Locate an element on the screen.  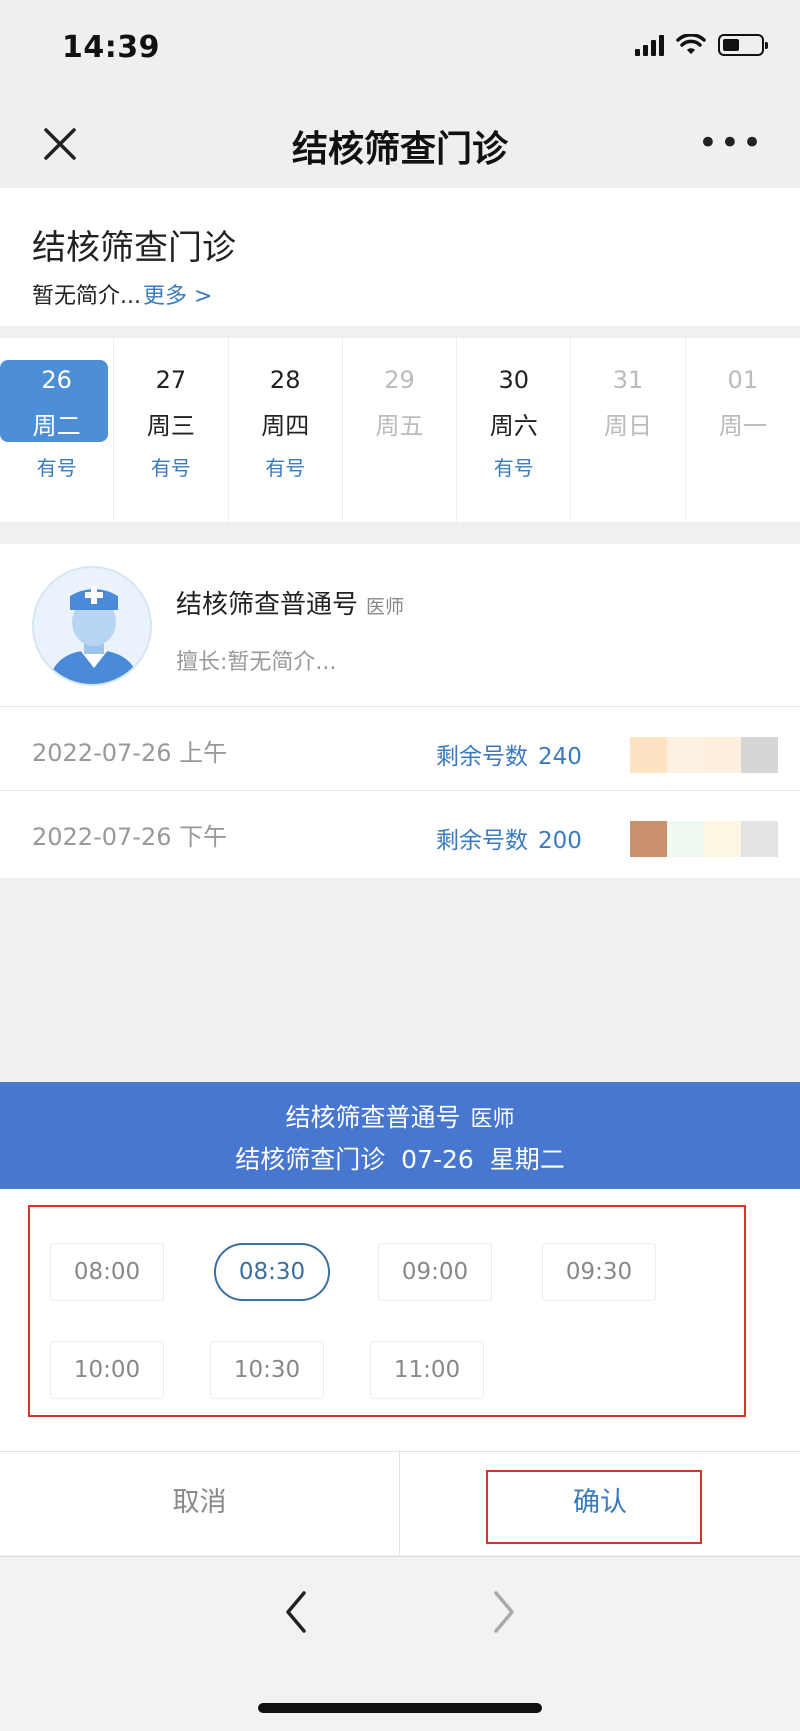
clinic-info: 结核筛查门诊 暂无简介...更多 > is located at coordinates (400, 257).